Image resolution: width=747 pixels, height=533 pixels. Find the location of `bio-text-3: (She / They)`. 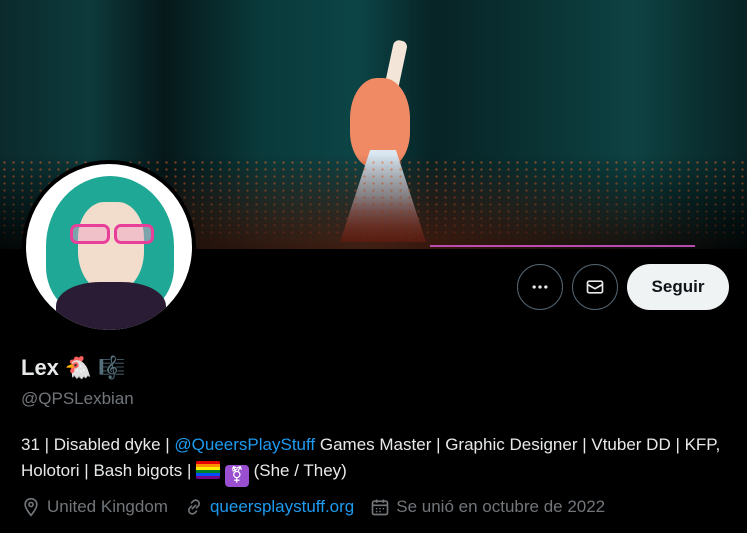

bio-text-3: (She / They) is located at coordinates (297, 470).